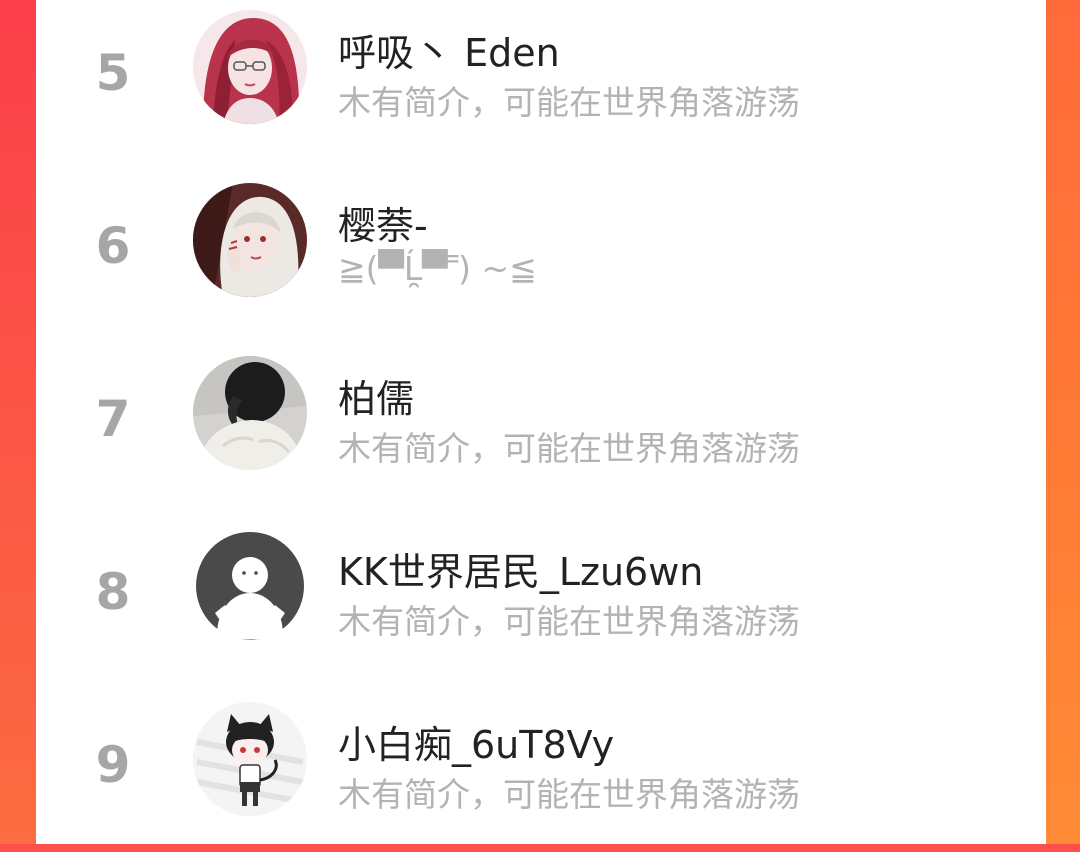  I want to click on rank-number: 9, so click(113, 765).